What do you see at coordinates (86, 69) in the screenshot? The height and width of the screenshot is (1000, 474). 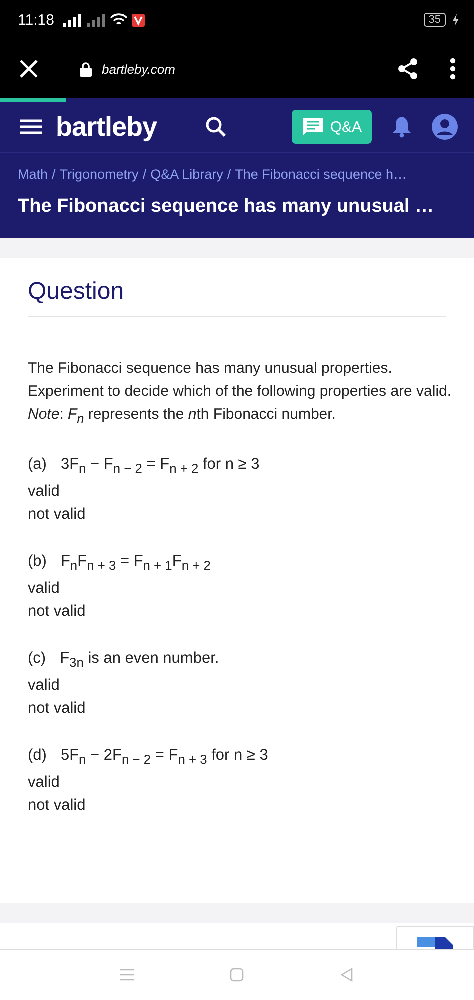 I see `lock-icon` at bounding box center [86, 69].